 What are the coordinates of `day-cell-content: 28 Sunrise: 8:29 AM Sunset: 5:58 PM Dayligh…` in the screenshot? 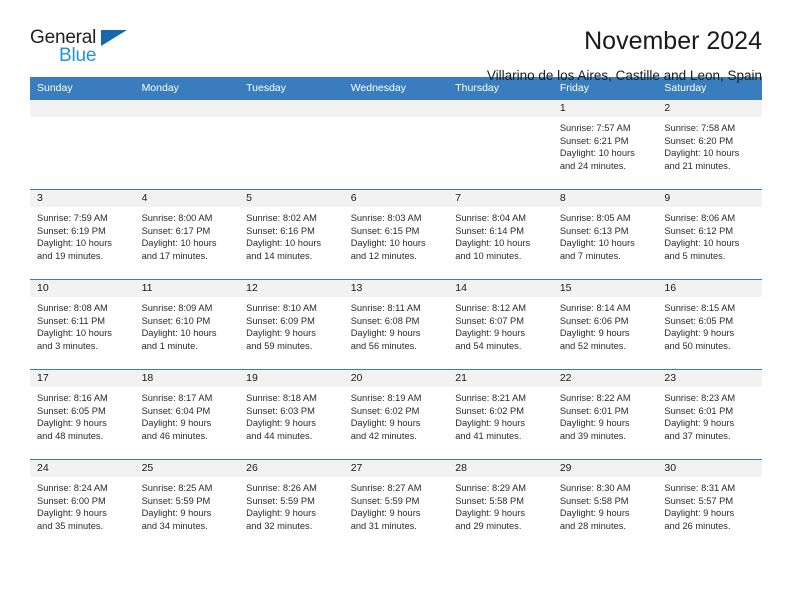 It's located at (500, 505).